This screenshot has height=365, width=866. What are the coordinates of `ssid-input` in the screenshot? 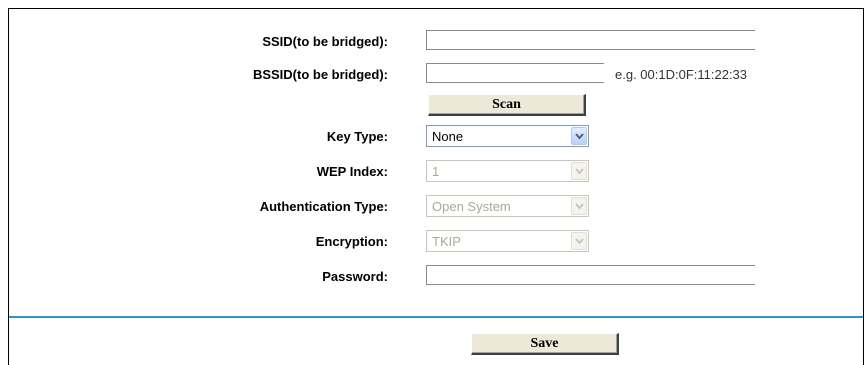 It's located at (590, 40).